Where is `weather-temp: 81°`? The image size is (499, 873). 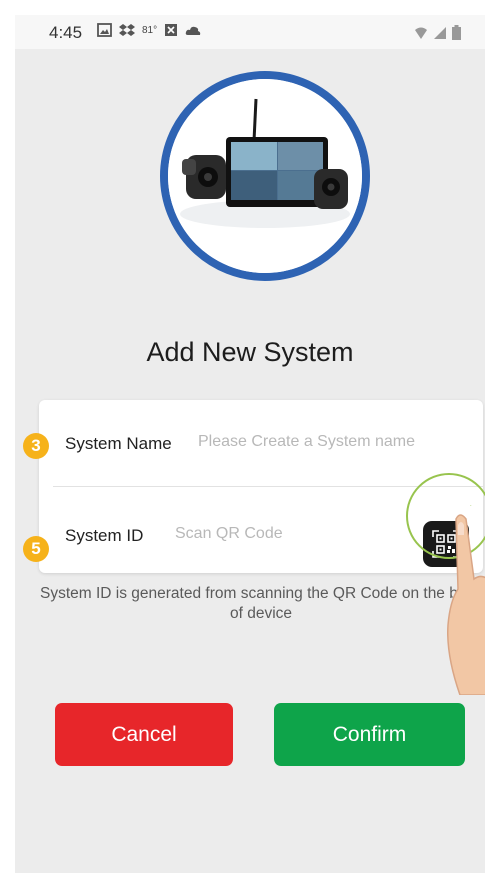 weather-temp: 81° is located at coordinates (150, 30).